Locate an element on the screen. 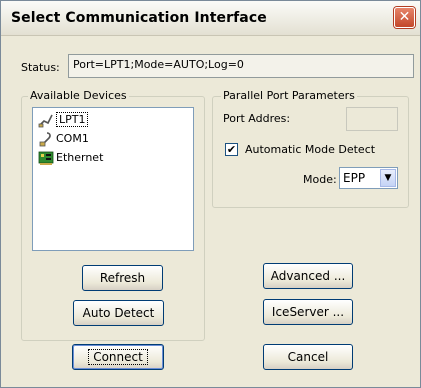 The height and width of the screenshot is (388, 421). connect-label: Connect is located at coordinates (118, 357).